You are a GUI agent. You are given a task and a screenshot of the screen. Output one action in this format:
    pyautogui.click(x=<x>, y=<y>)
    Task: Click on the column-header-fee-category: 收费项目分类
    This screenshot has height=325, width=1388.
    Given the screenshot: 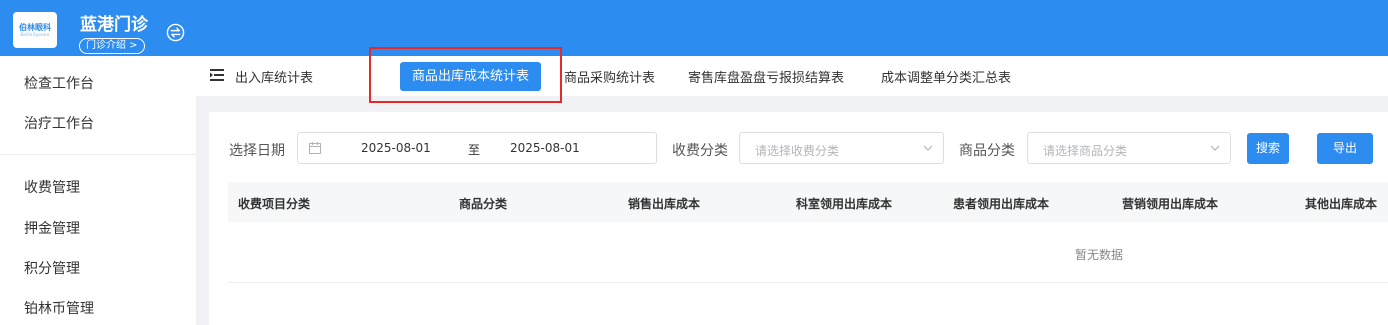 What is the action you would take?
    pyautogui.click(x=274, y=204)
    